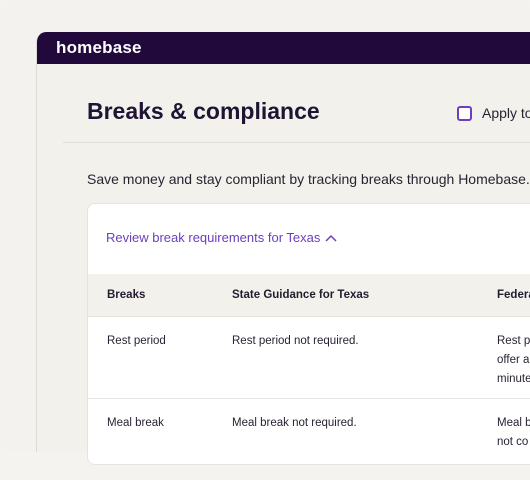  Describe the element at coordinates (301, 295) in the screenshot. I see `column-header-state: State Guidance for Texas` at that location.